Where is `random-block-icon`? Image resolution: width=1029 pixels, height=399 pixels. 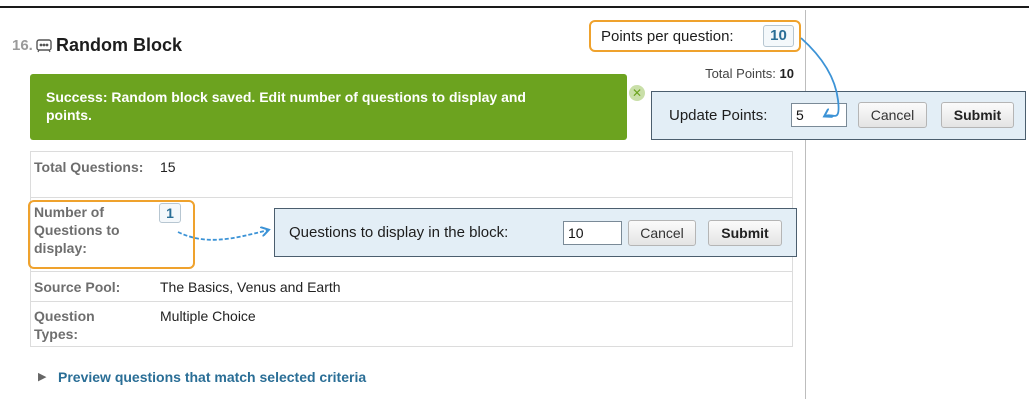
random-block-icon is located at coordinates (44, 46).